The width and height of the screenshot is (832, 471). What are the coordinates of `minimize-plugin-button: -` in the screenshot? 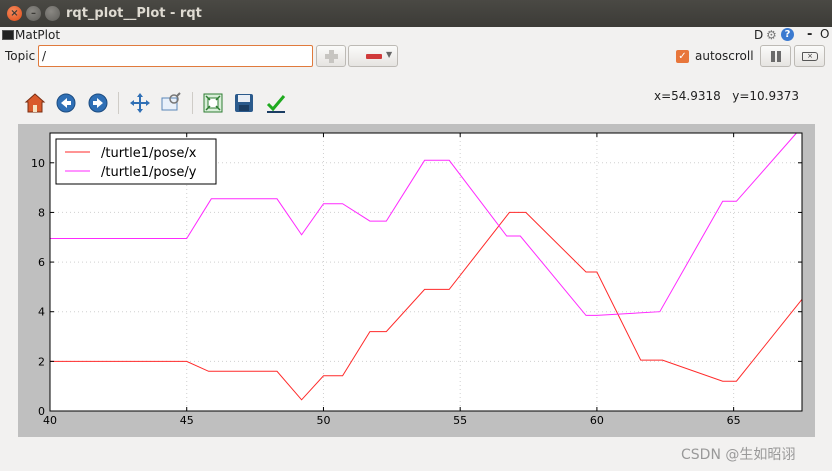 It's located at (809, 34).